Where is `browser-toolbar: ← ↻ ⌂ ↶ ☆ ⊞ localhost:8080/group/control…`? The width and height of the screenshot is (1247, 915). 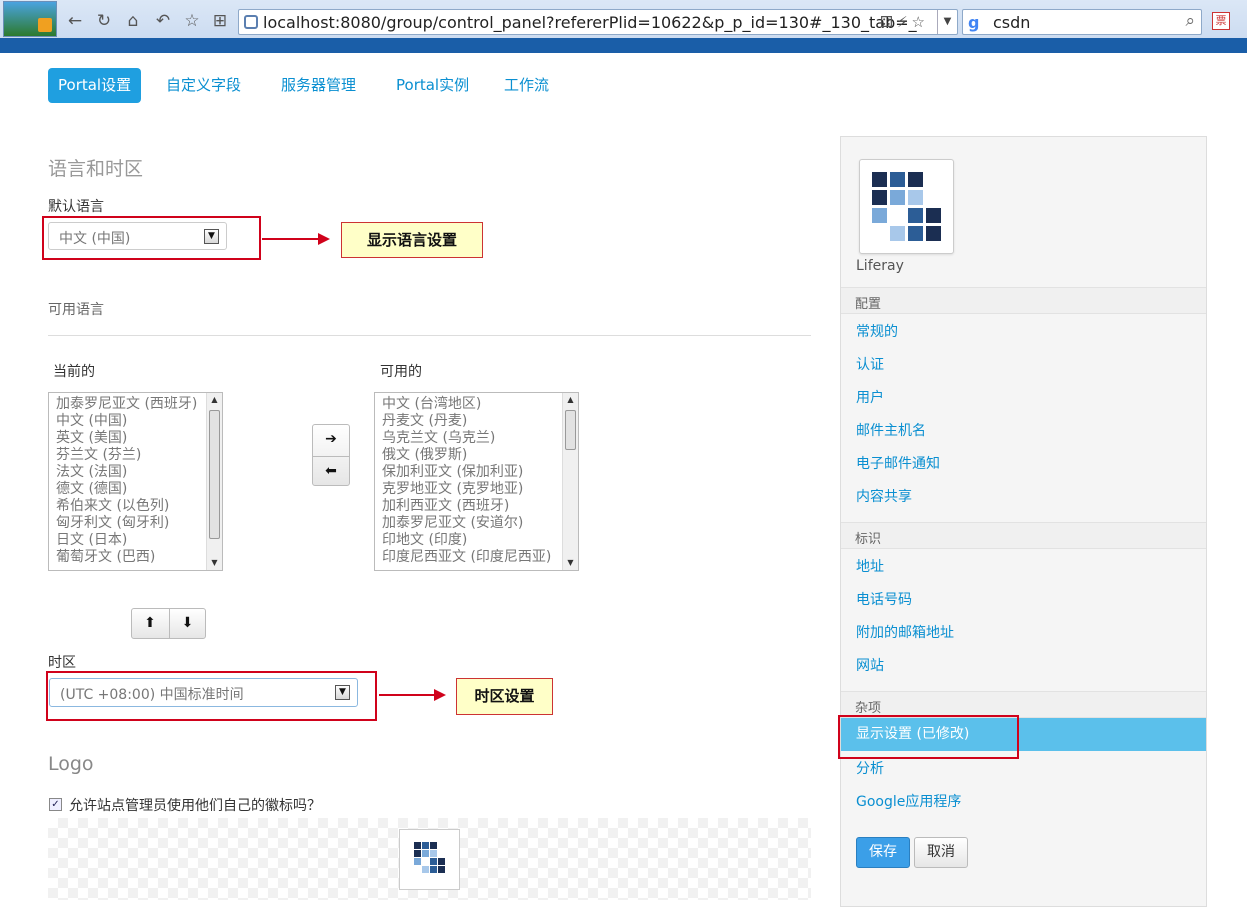
browser-toolbar: ← ↻ ⌂ ↶ ☆ ⊞ localhost:8080/group/control… is located at coordinates (623, 26).